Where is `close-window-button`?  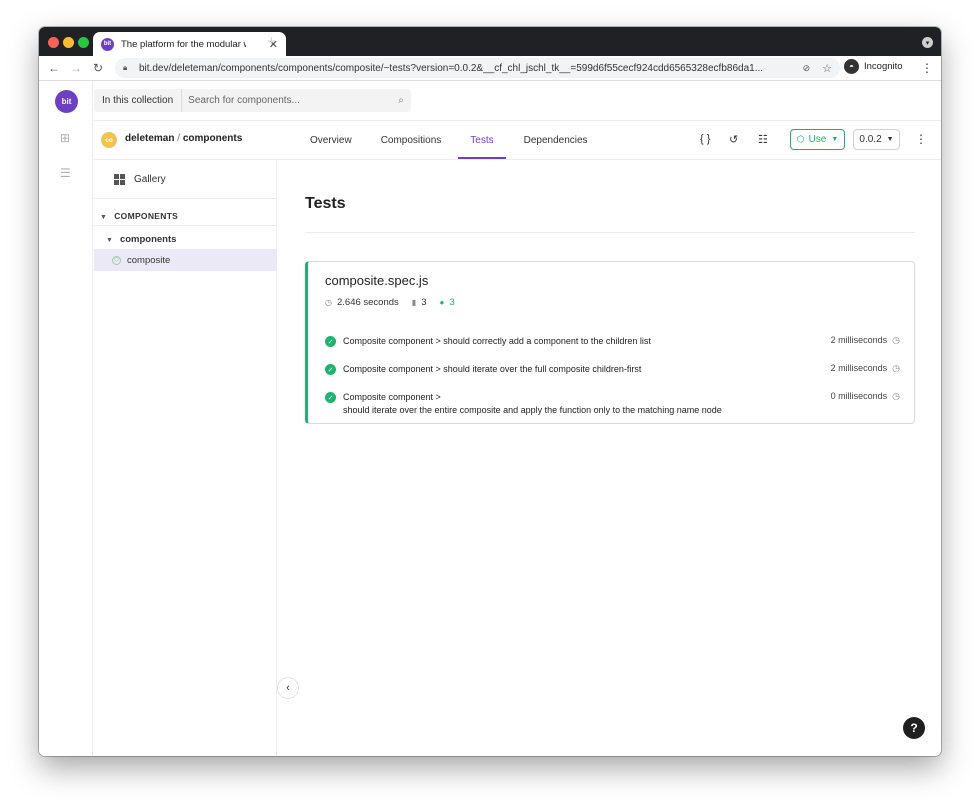 close-window-button is located at coordinates (53, 42).